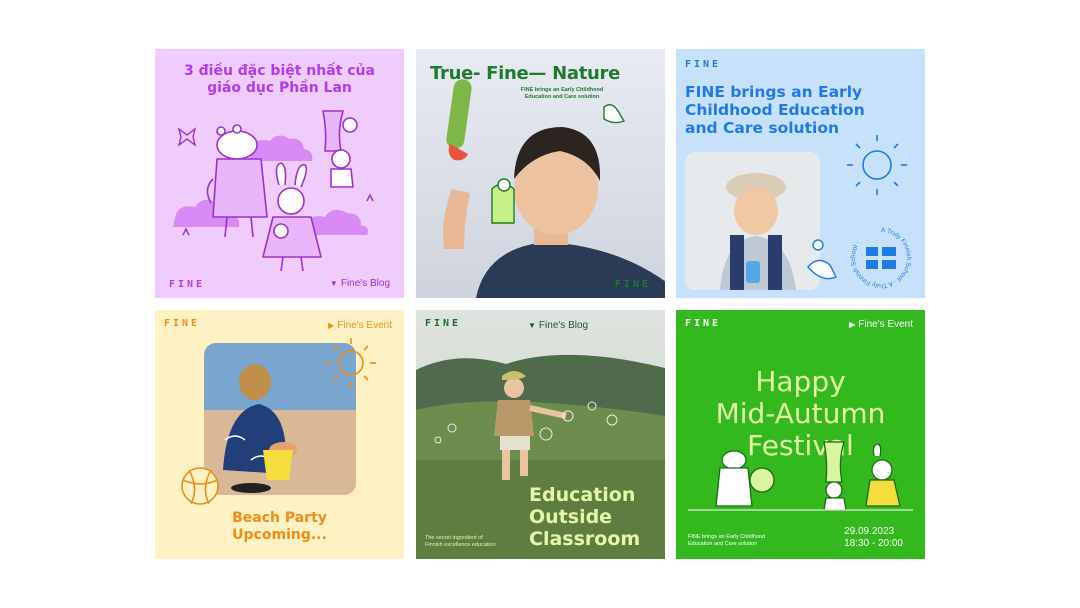  What do you see at coordinates (585, 517) in the screenshot?
I see `post-title: Education Outside Classroom` at bounding box center [585, 517].